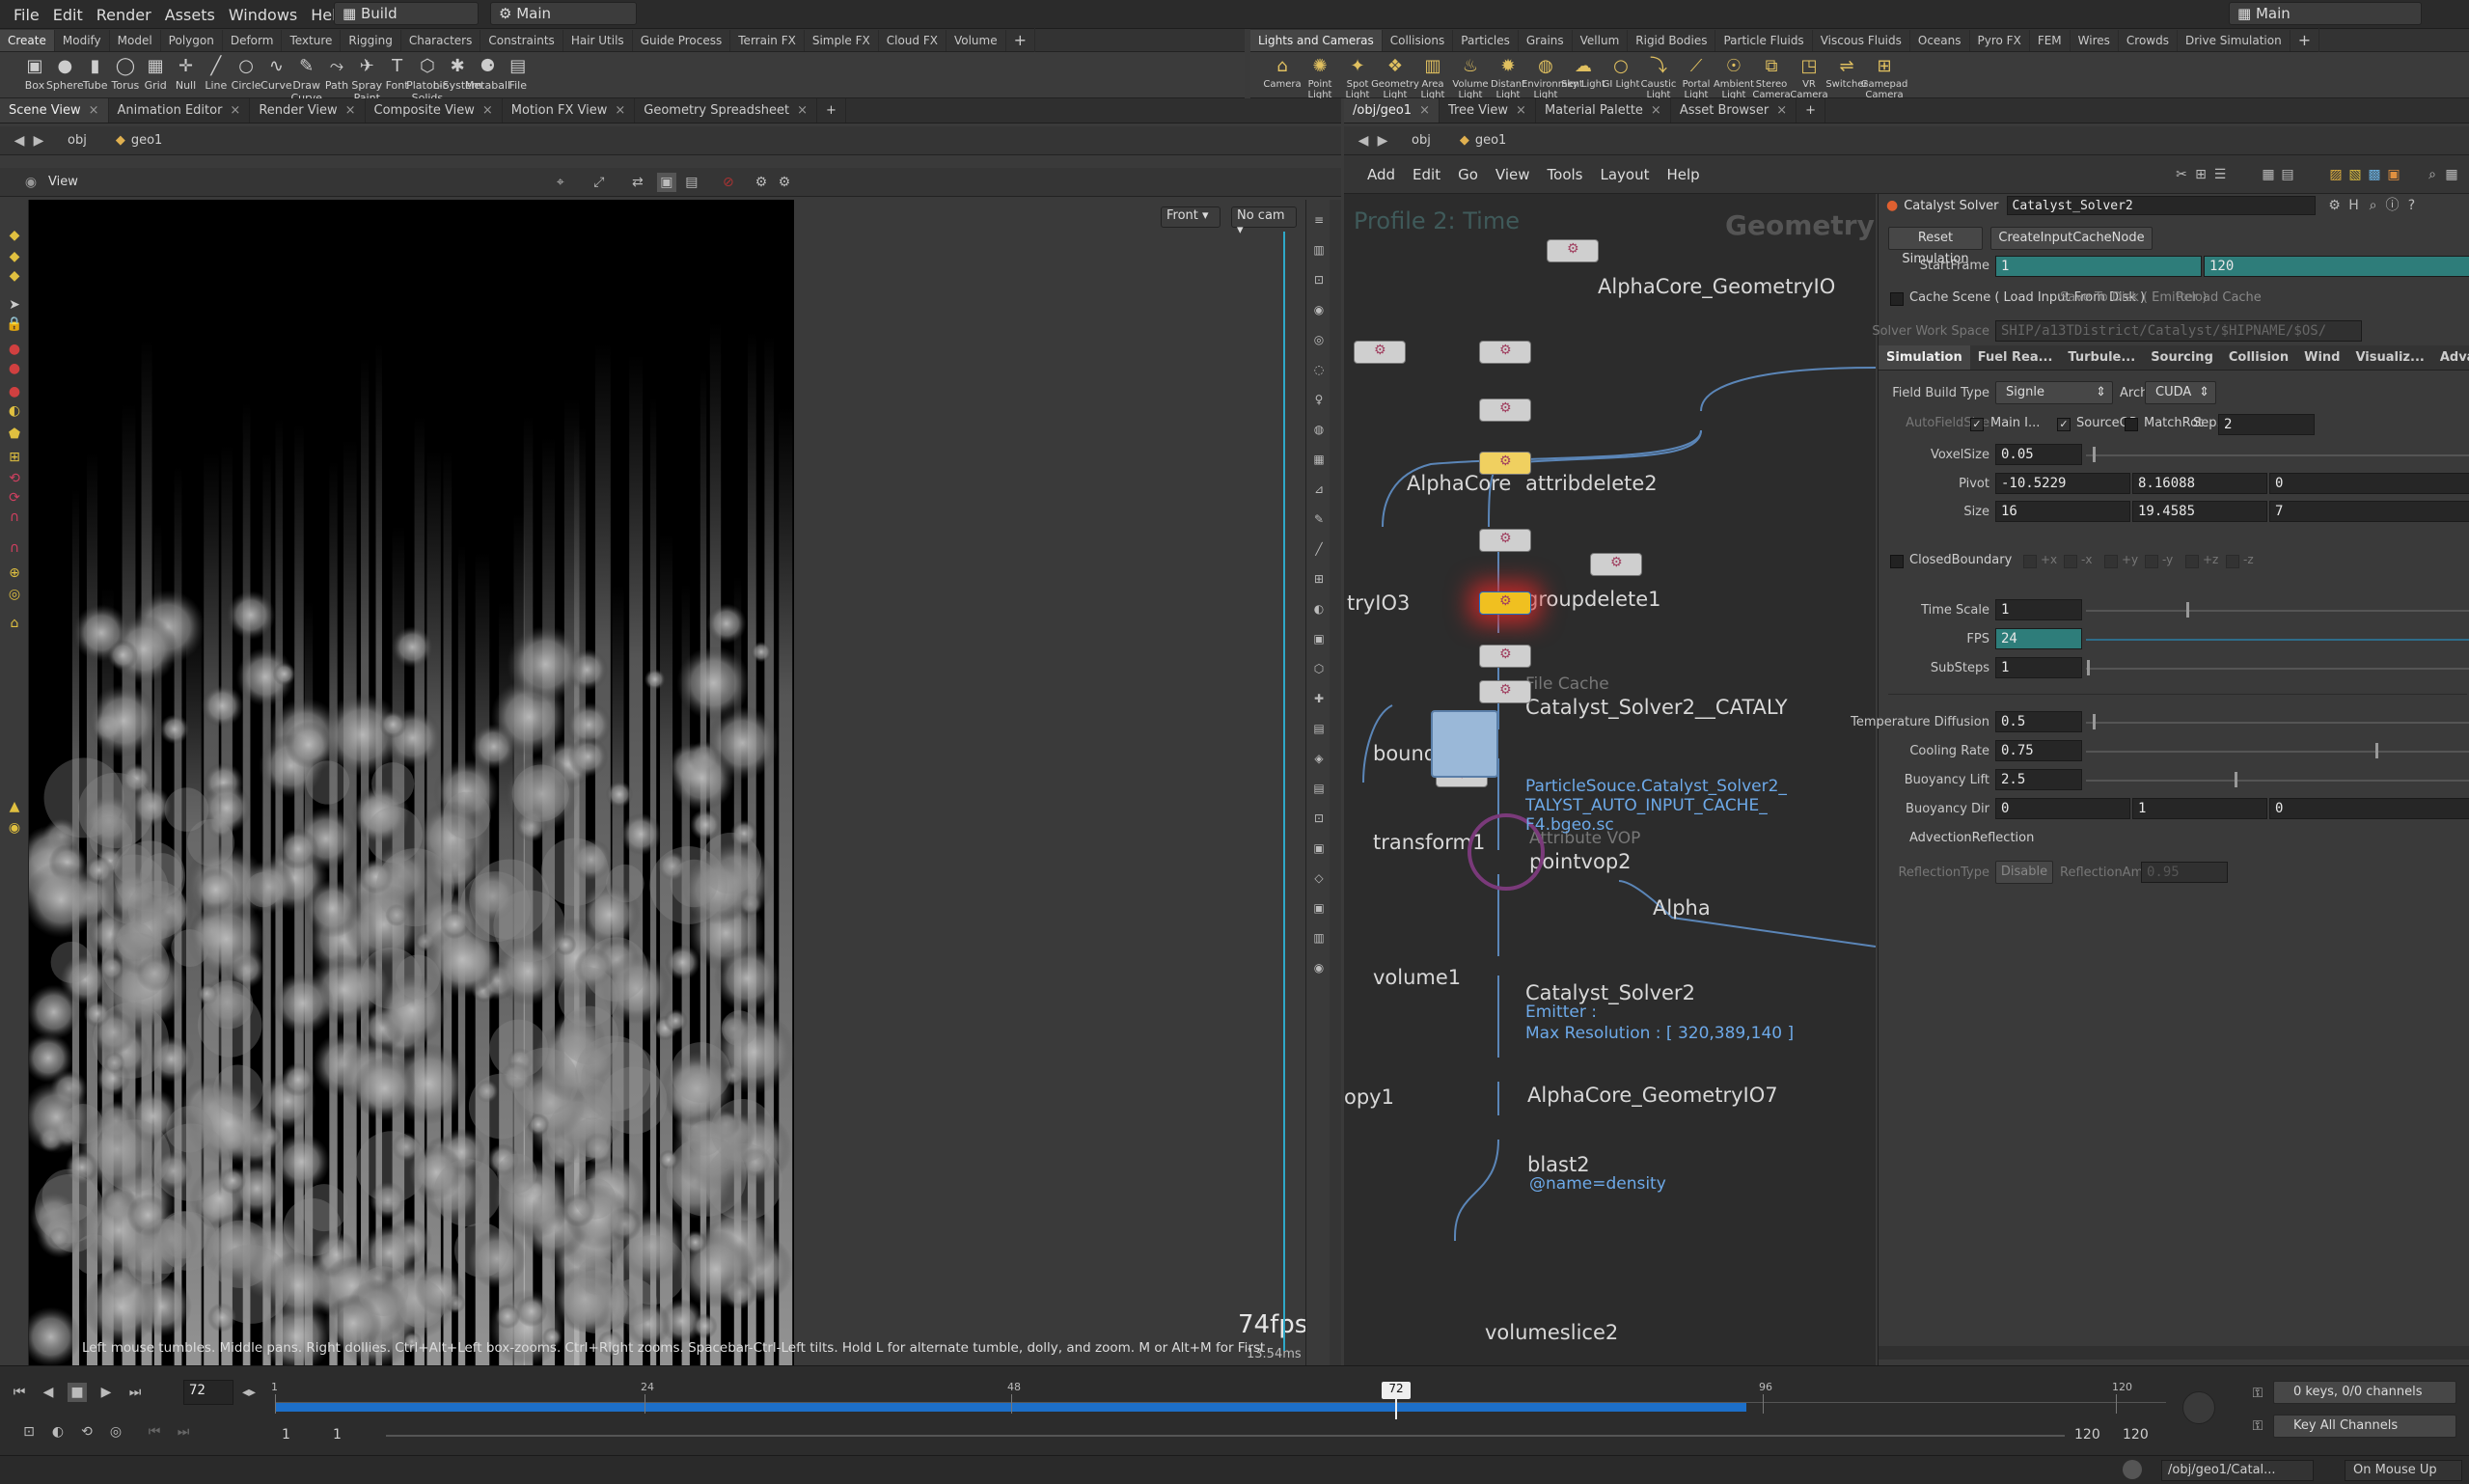  I want to click on play-icon: ▶, so click(106, 1392).